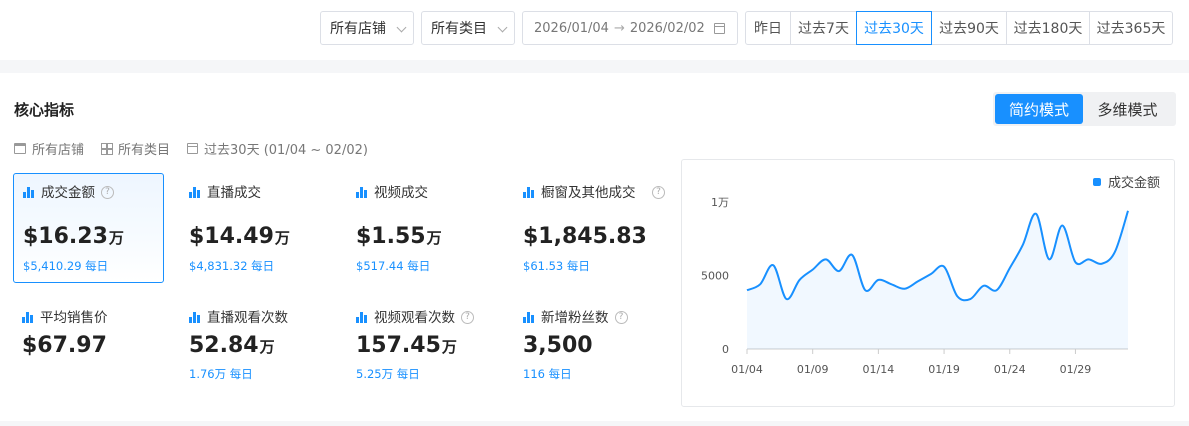 The width and height of the screenshot is (1189, 426). I want to click on category-select: 所有类目, so click(468, 28).